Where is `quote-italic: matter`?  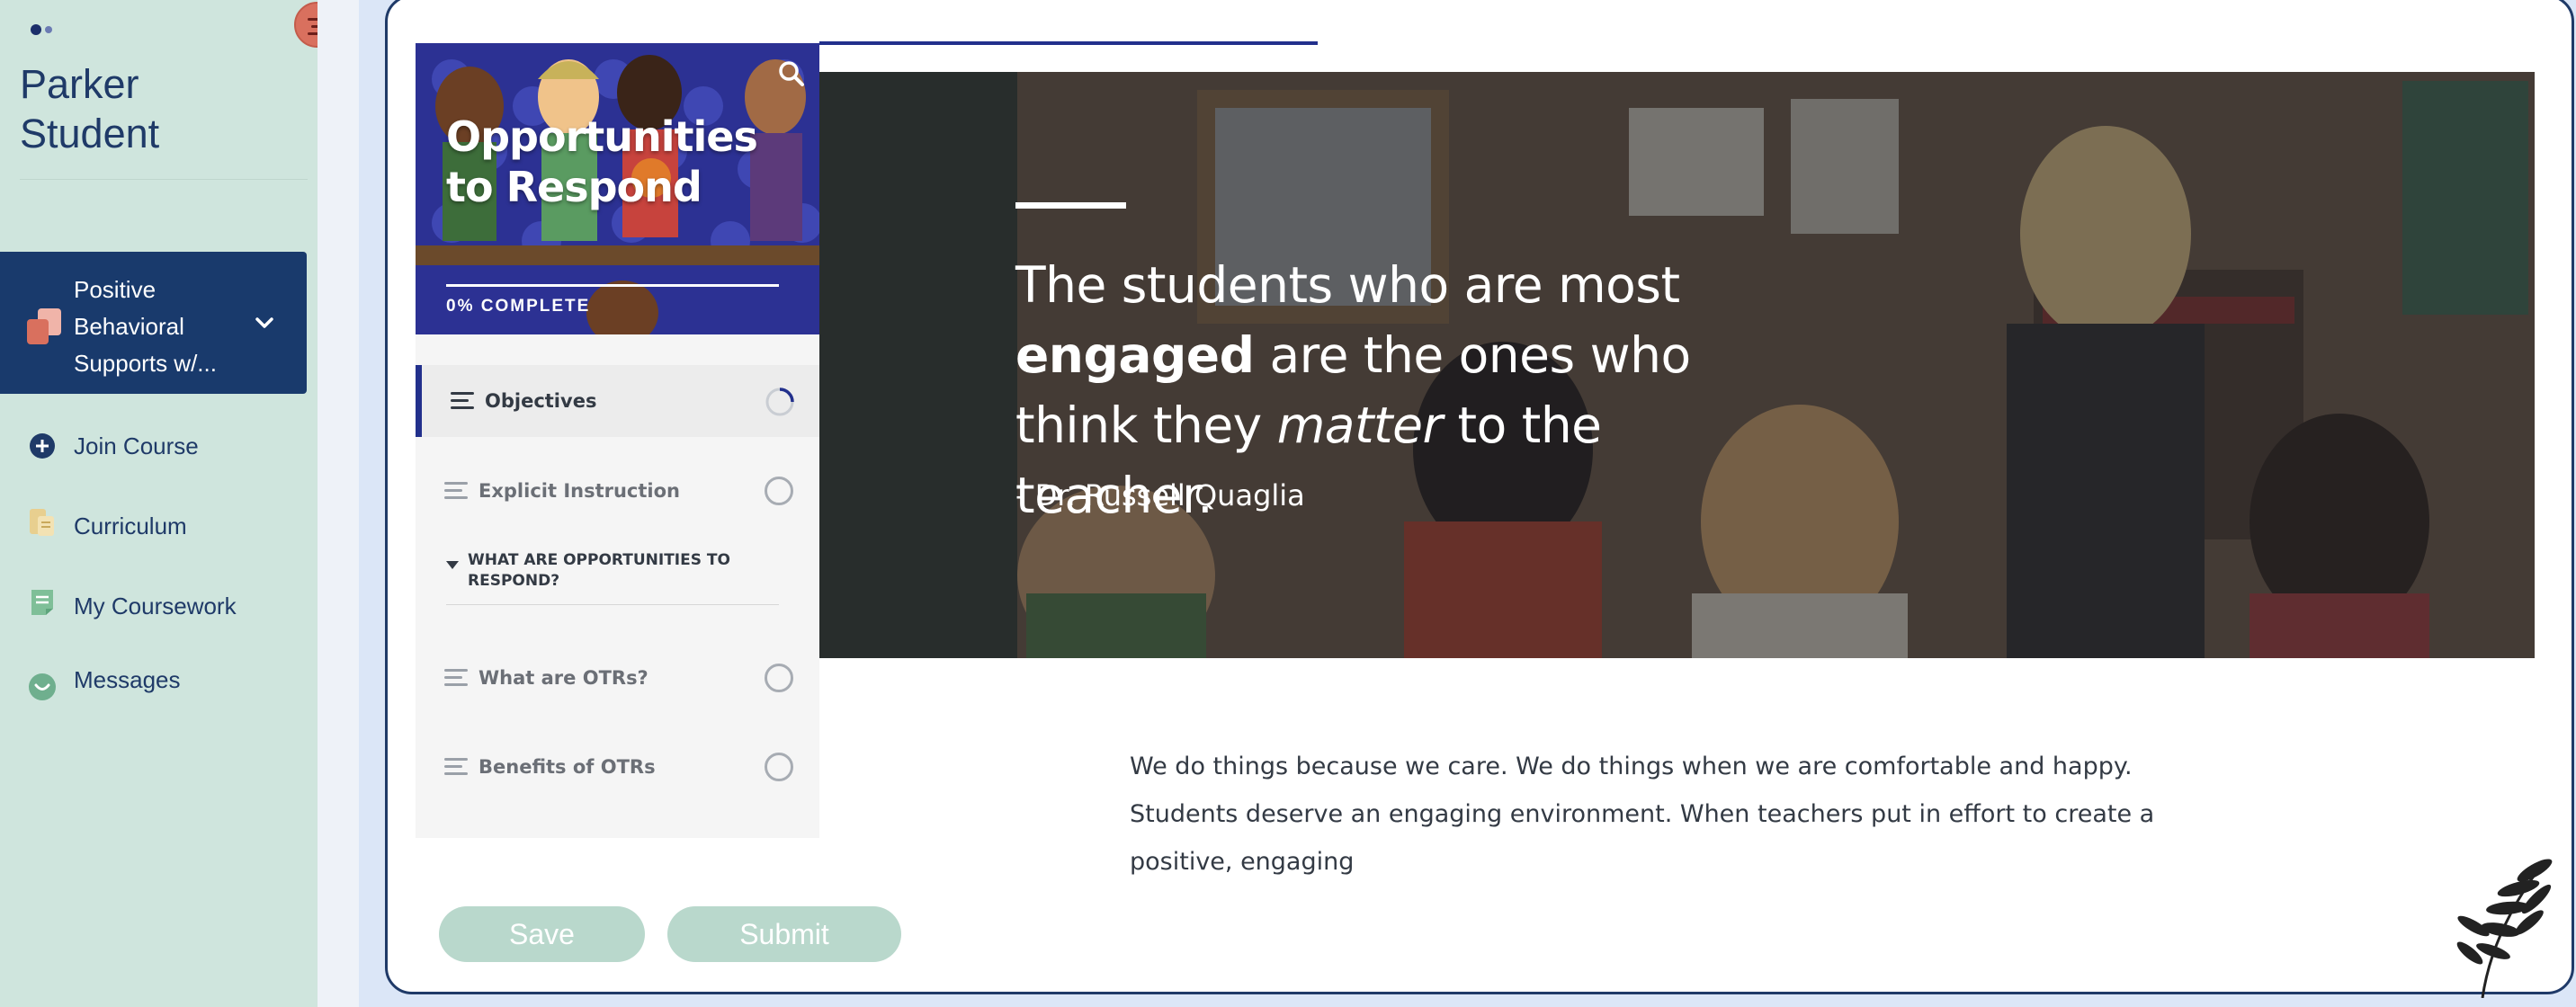 quote-italic: matter is located at coordinates (1359, 425).